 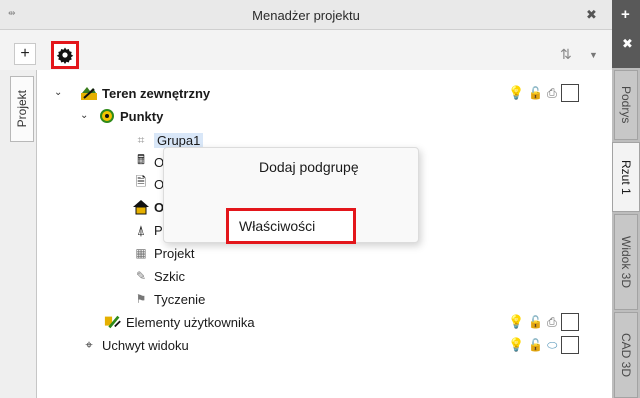 I want to click on tree-item-label: Tyczenie, so click(x=180, y=299).